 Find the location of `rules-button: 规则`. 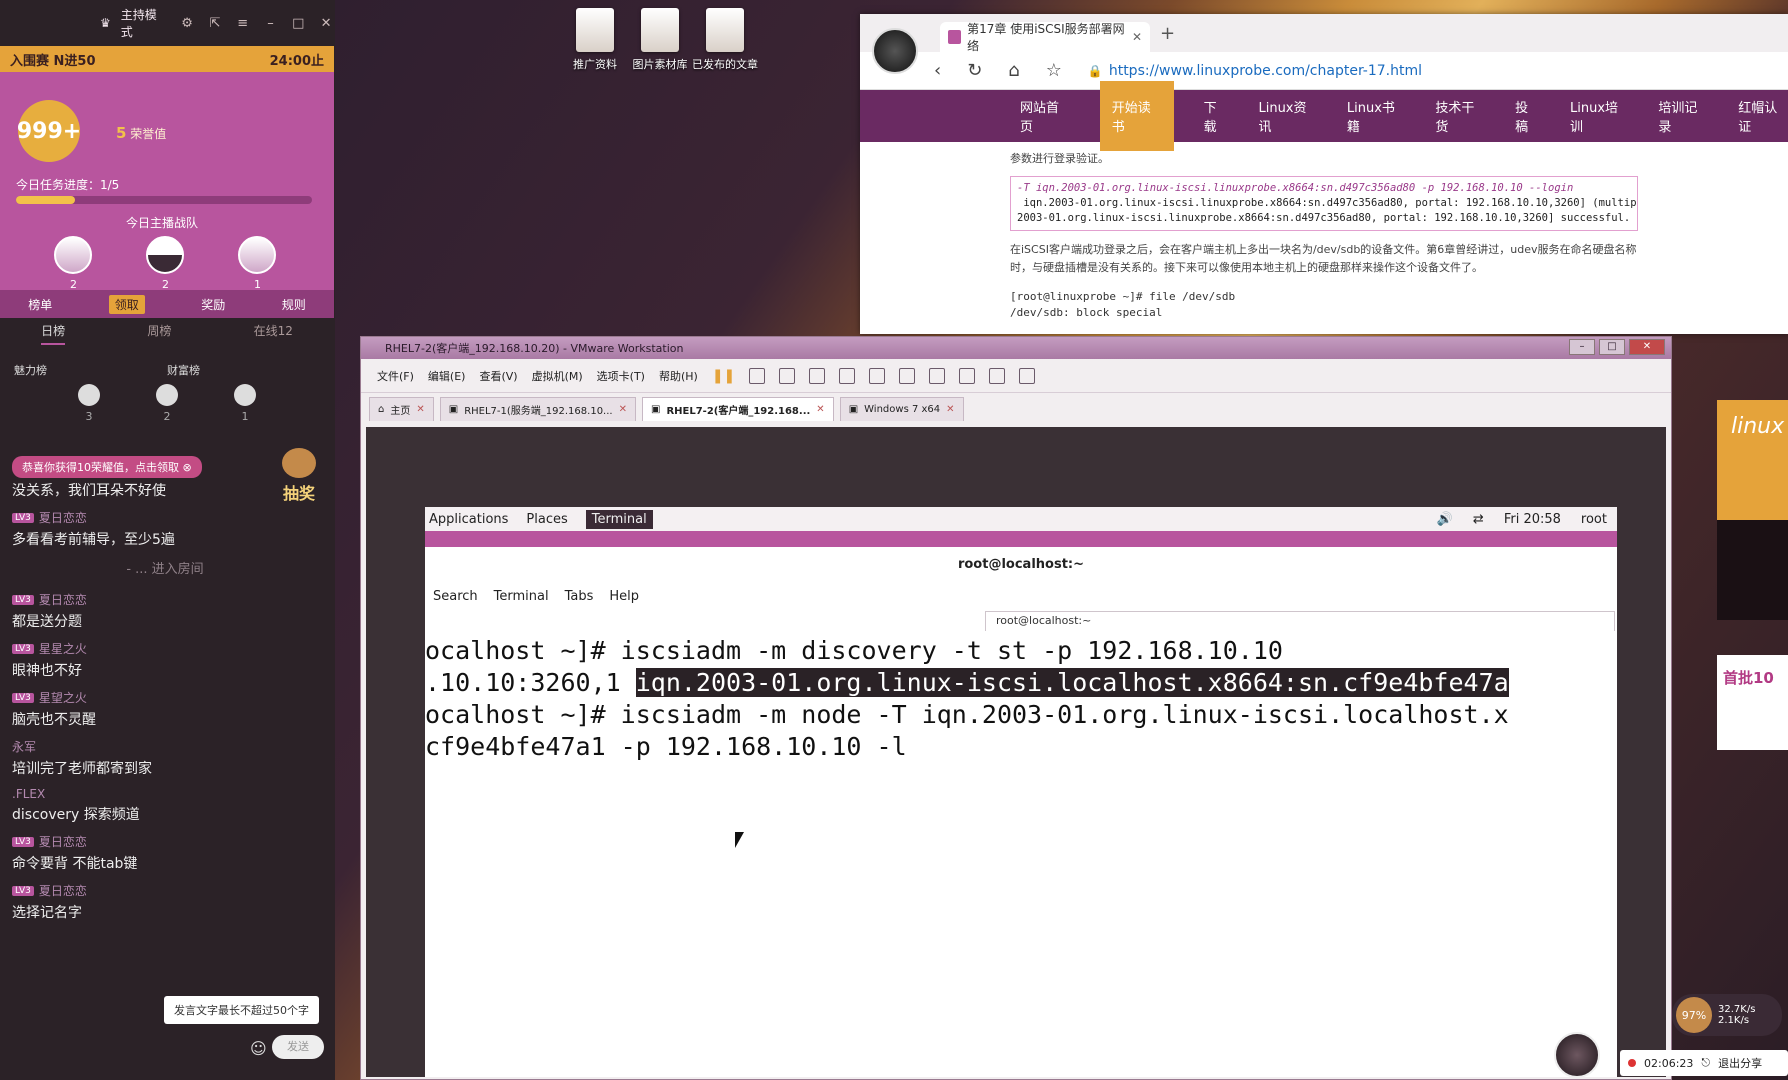

rules-button: 规则 is located at coordinates (294, 304).